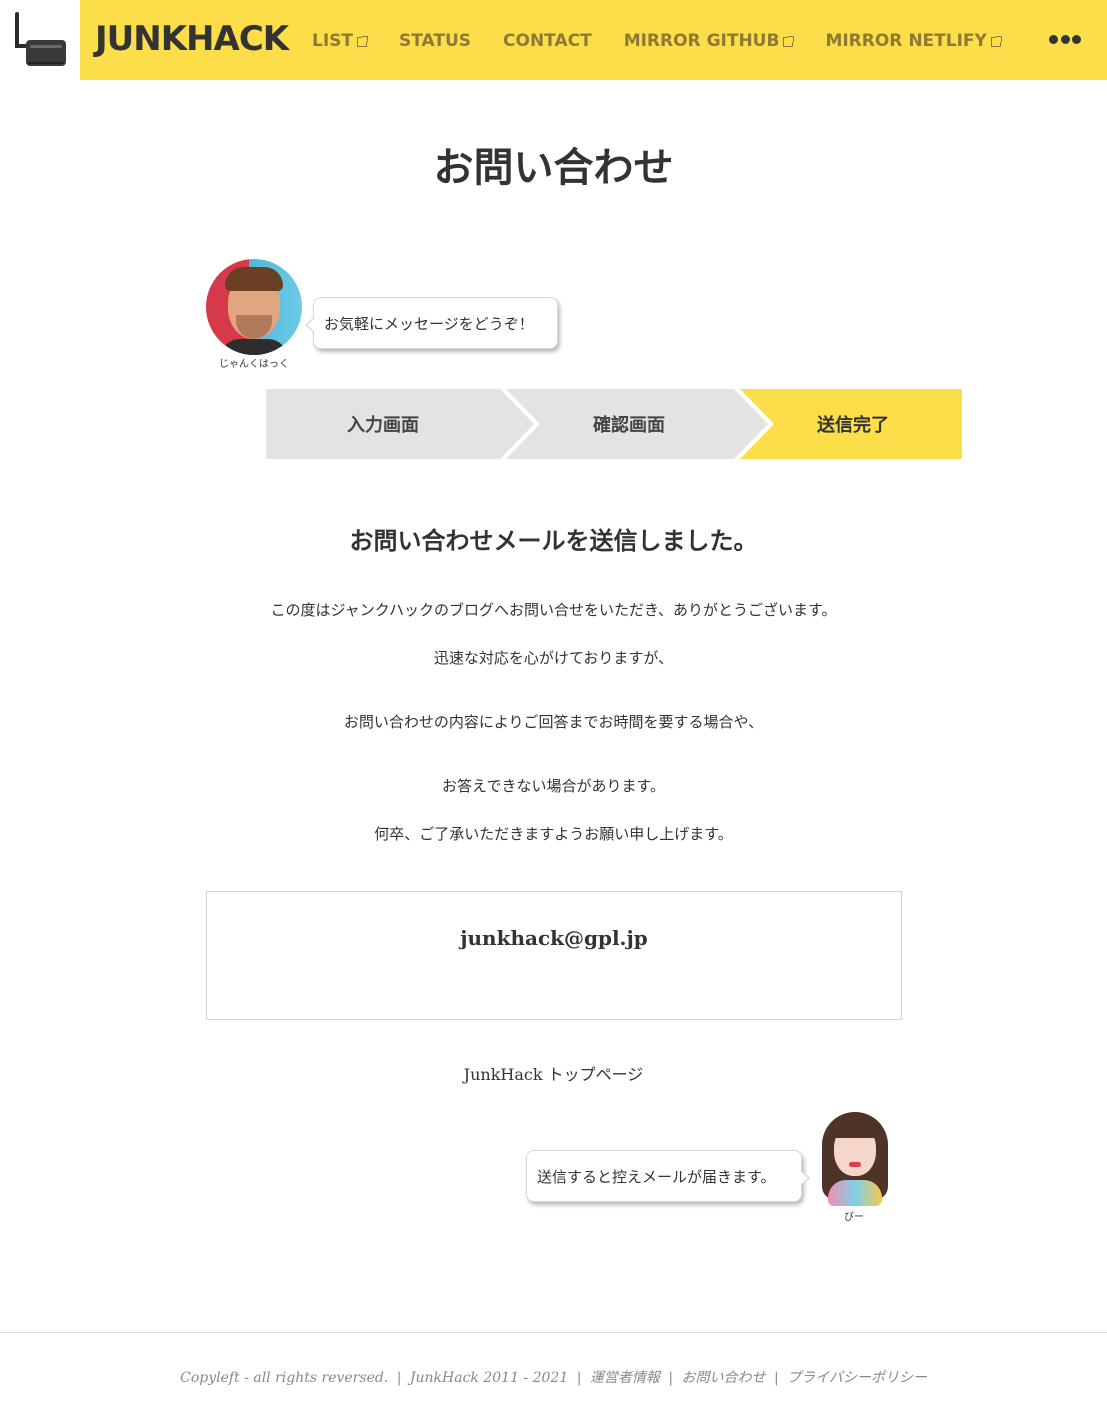 The width and height of the screenshot is (1107, 1423). What do you see at coordinates (854, 1217) in the screenshot?
I see `avatar-name: ぴー` at bounding box center [854, 1217].